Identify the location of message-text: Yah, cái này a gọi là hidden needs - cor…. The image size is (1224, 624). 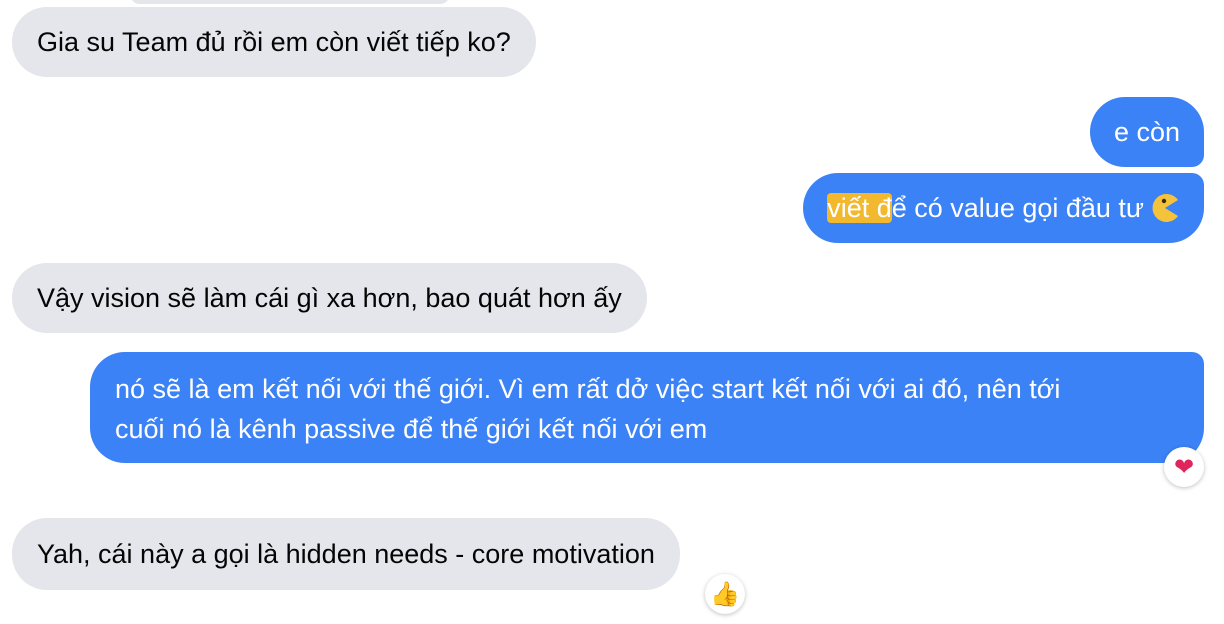
(346, 554).